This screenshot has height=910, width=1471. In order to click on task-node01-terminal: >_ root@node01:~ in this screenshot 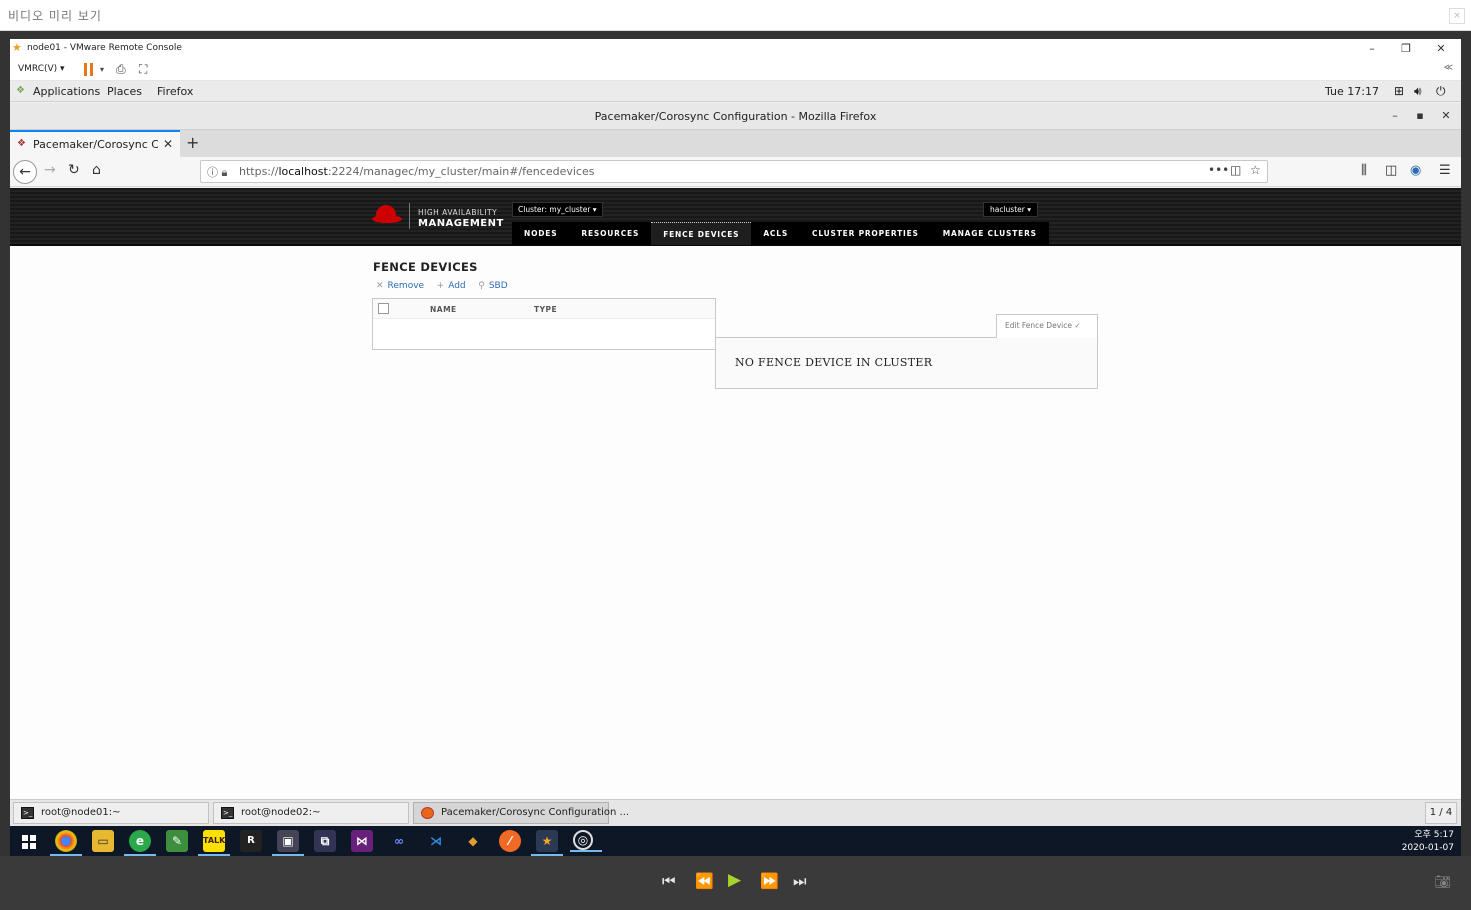, I will do `click(111, 813)`.